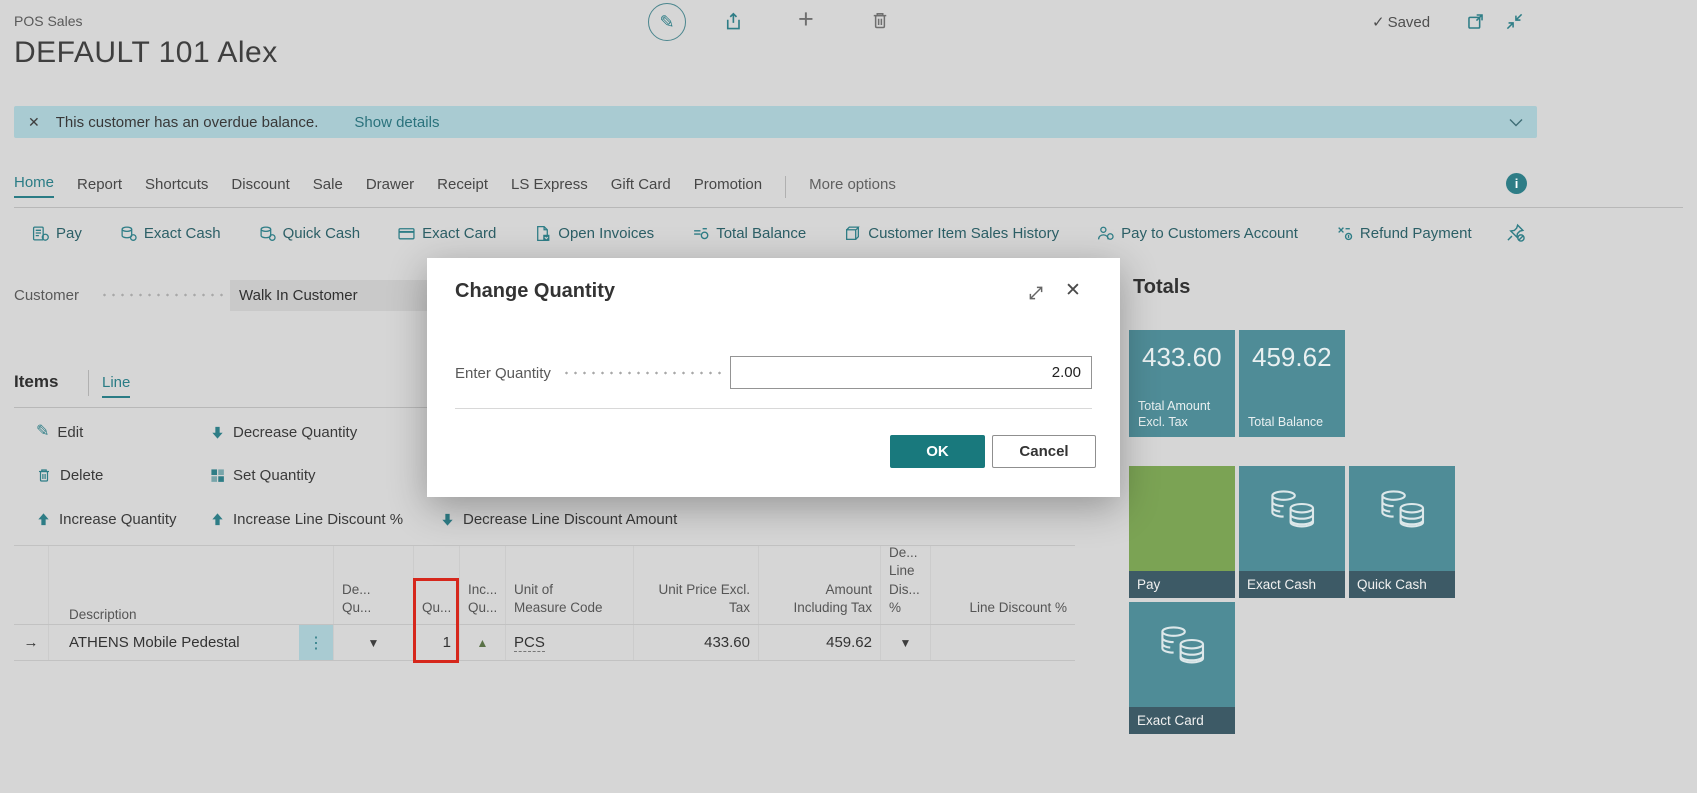 This screenshot has height=793, width=1697. Describe the element at coordinates (170, 233) in the screenshot. I see `toolbar-button-exact-cash: Exact Cash` at that location.